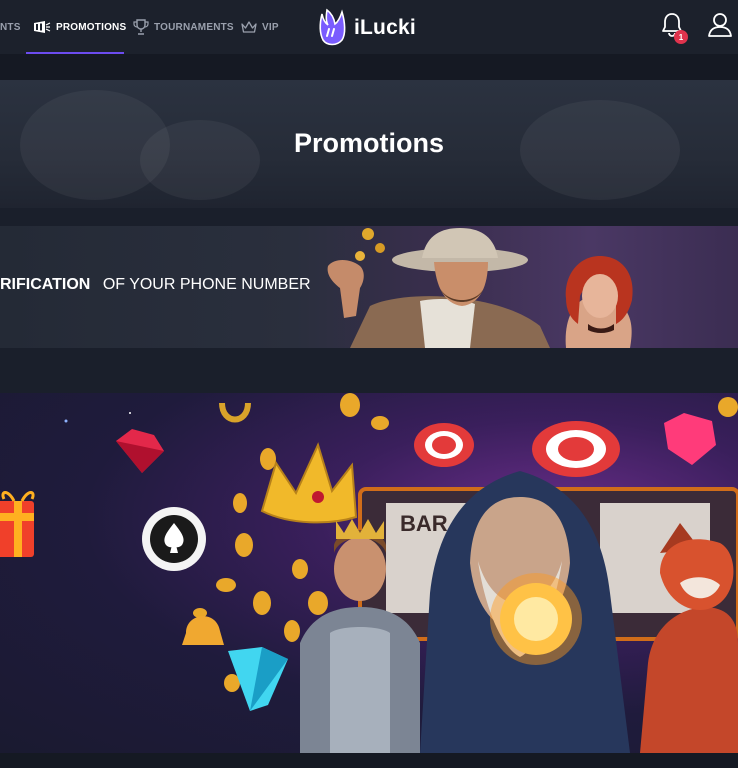  Describe the element at coordinates (270, 27) in the screenshot. I see `nav-item-label: VIP` at that location.